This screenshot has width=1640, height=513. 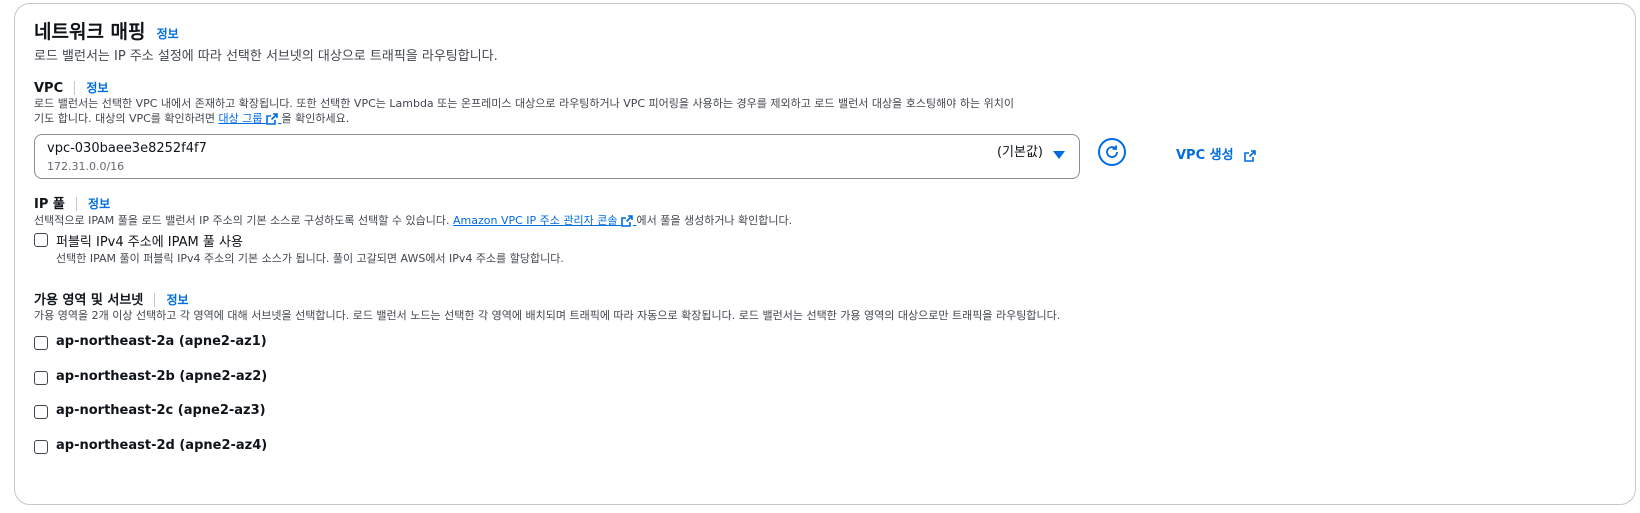 I want to click on section-title: 네트워크 매핑, so click(x=90, y=32).